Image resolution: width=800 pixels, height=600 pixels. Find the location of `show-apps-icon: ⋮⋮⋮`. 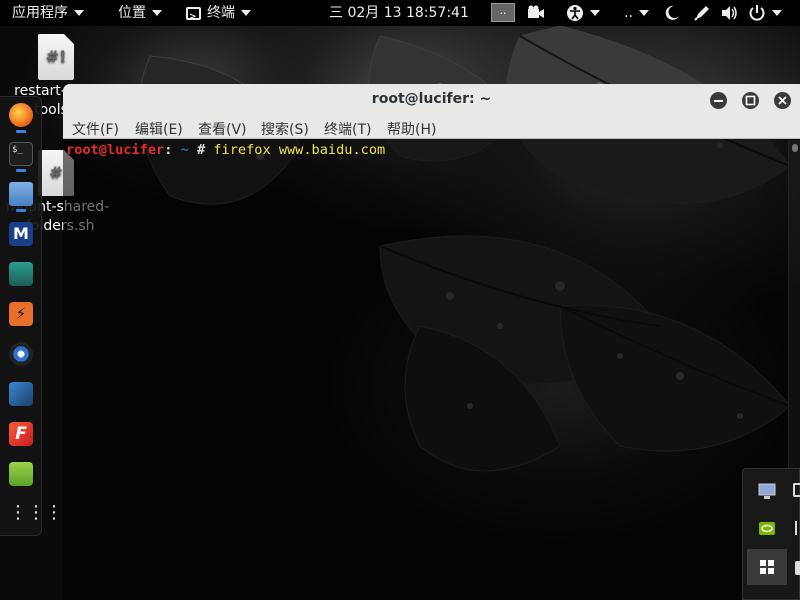

show-apps-icon: ⋮⋮⋮ is located at coordinates (36, 514).